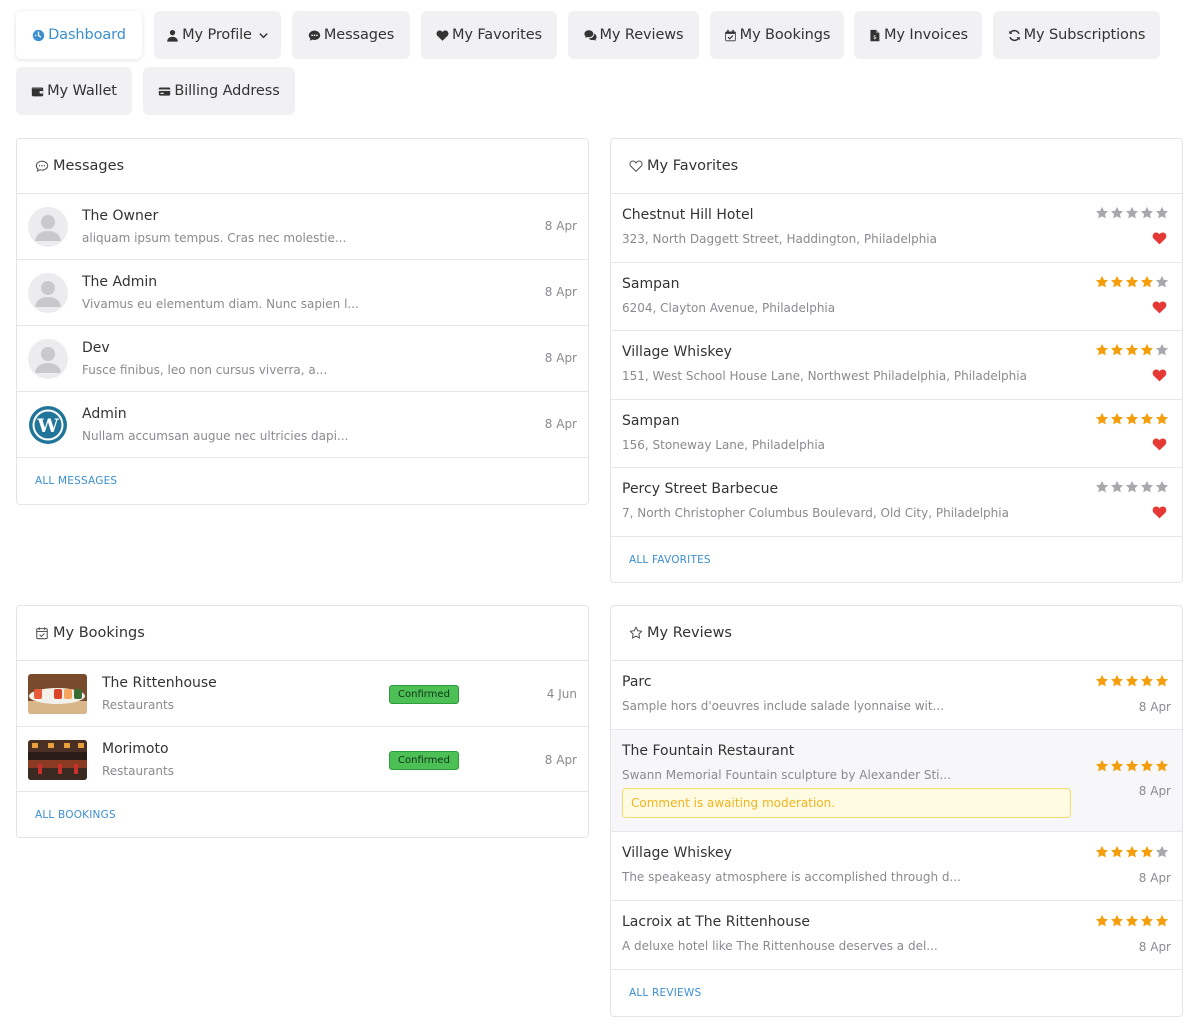 The height and width of the screenshot is (1028, 1189). Describe the element at coordinates (926, 35) in the screenshot. I see `nav-my-invoices-label: My Invoices` at that location.